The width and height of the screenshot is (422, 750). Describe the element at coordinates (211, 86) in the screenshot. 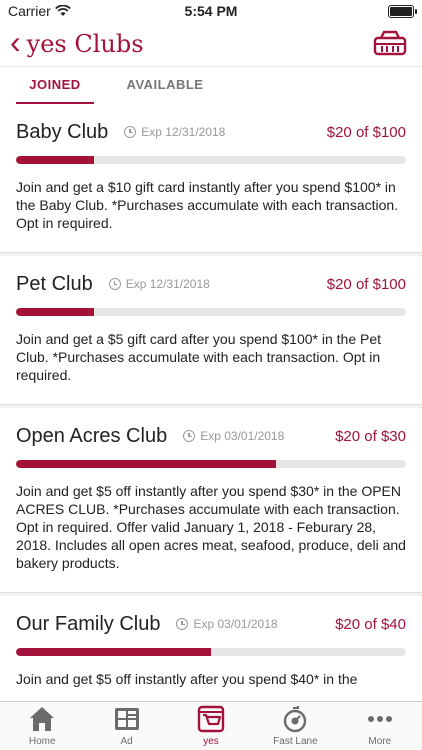

I see `club-tabs: JOINED AVAILABLE` at that location.